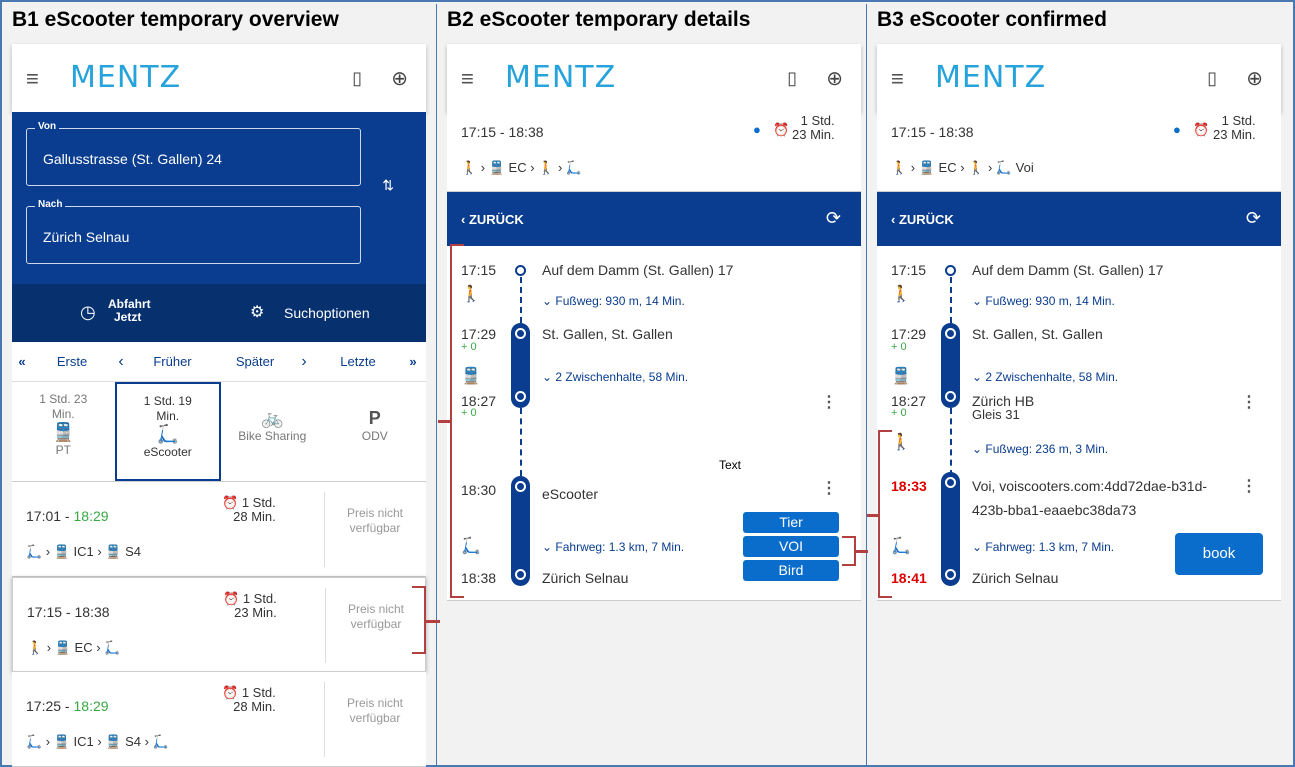  I want to click on mode-tab-pt: 1 Std. 23 Min. 🚆 PT, so click(63, 431).